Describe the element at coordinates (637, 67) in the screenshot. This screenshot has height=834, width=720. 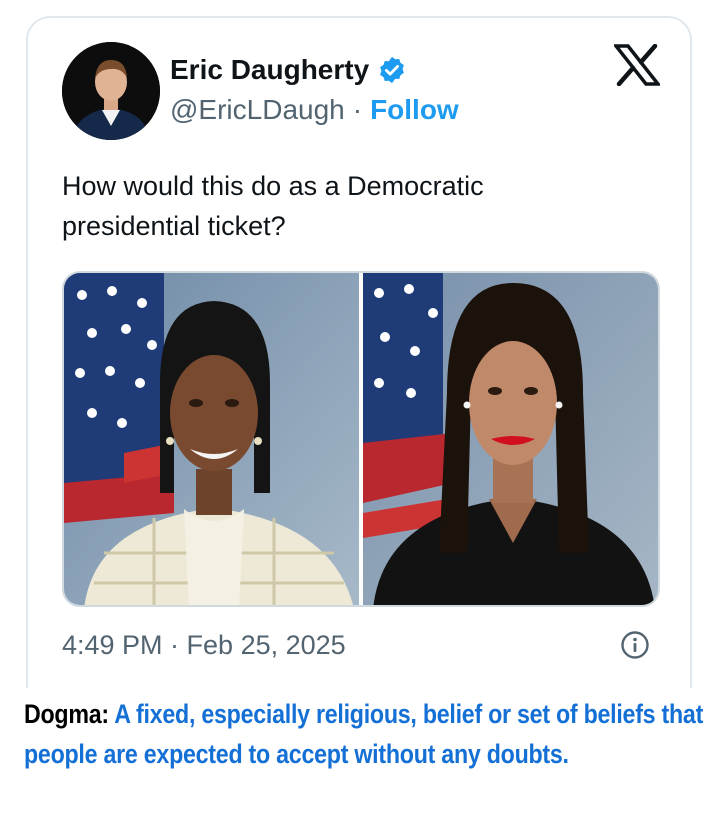
I see `x-logo-icon` at that location.